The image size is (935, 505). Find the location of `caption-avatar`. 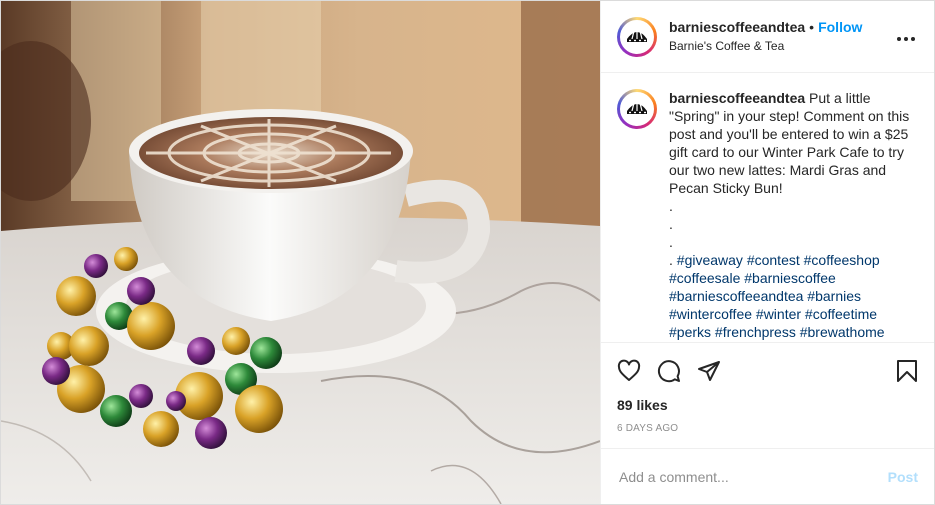

caption-avatar is located at coordinates (637, 109).